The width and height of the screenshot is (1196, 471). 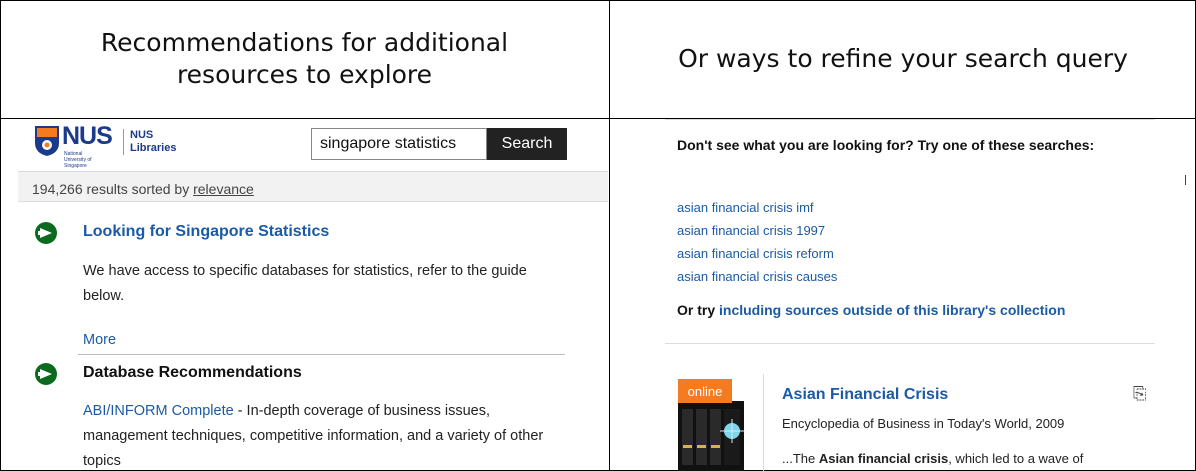 I want to click on abi-inform-link: ABI/INFORM Complete, so click(x=158, y=411).